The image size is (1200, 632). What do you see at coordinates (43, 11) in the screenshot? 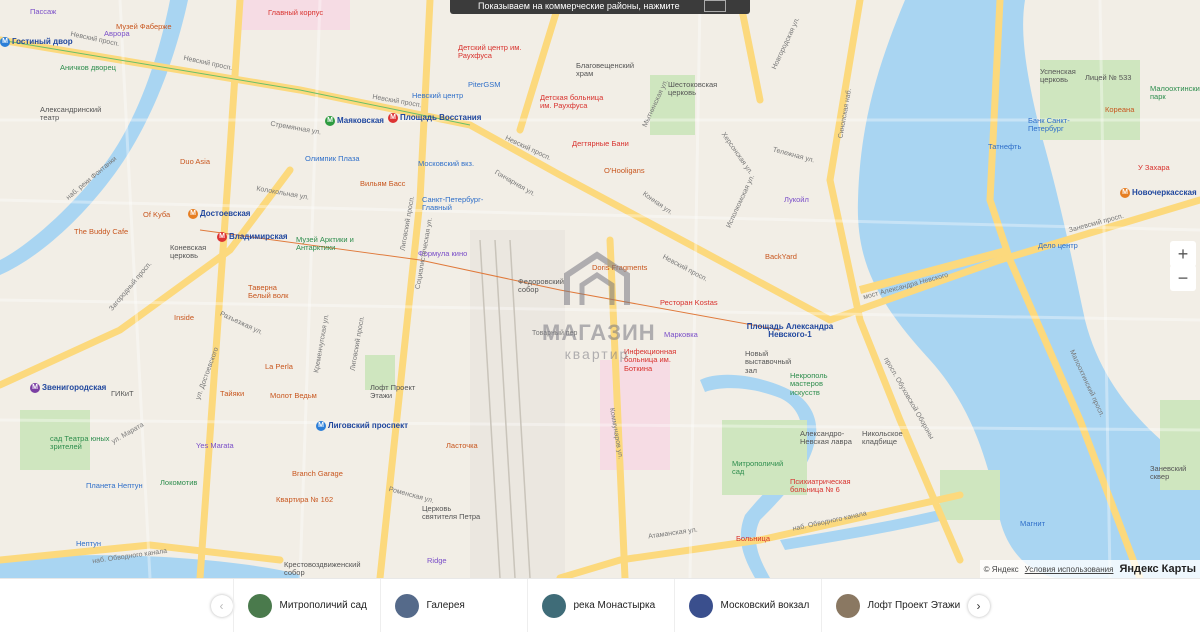
I see `poi: Пассаж` at bounding box center [43, 11].